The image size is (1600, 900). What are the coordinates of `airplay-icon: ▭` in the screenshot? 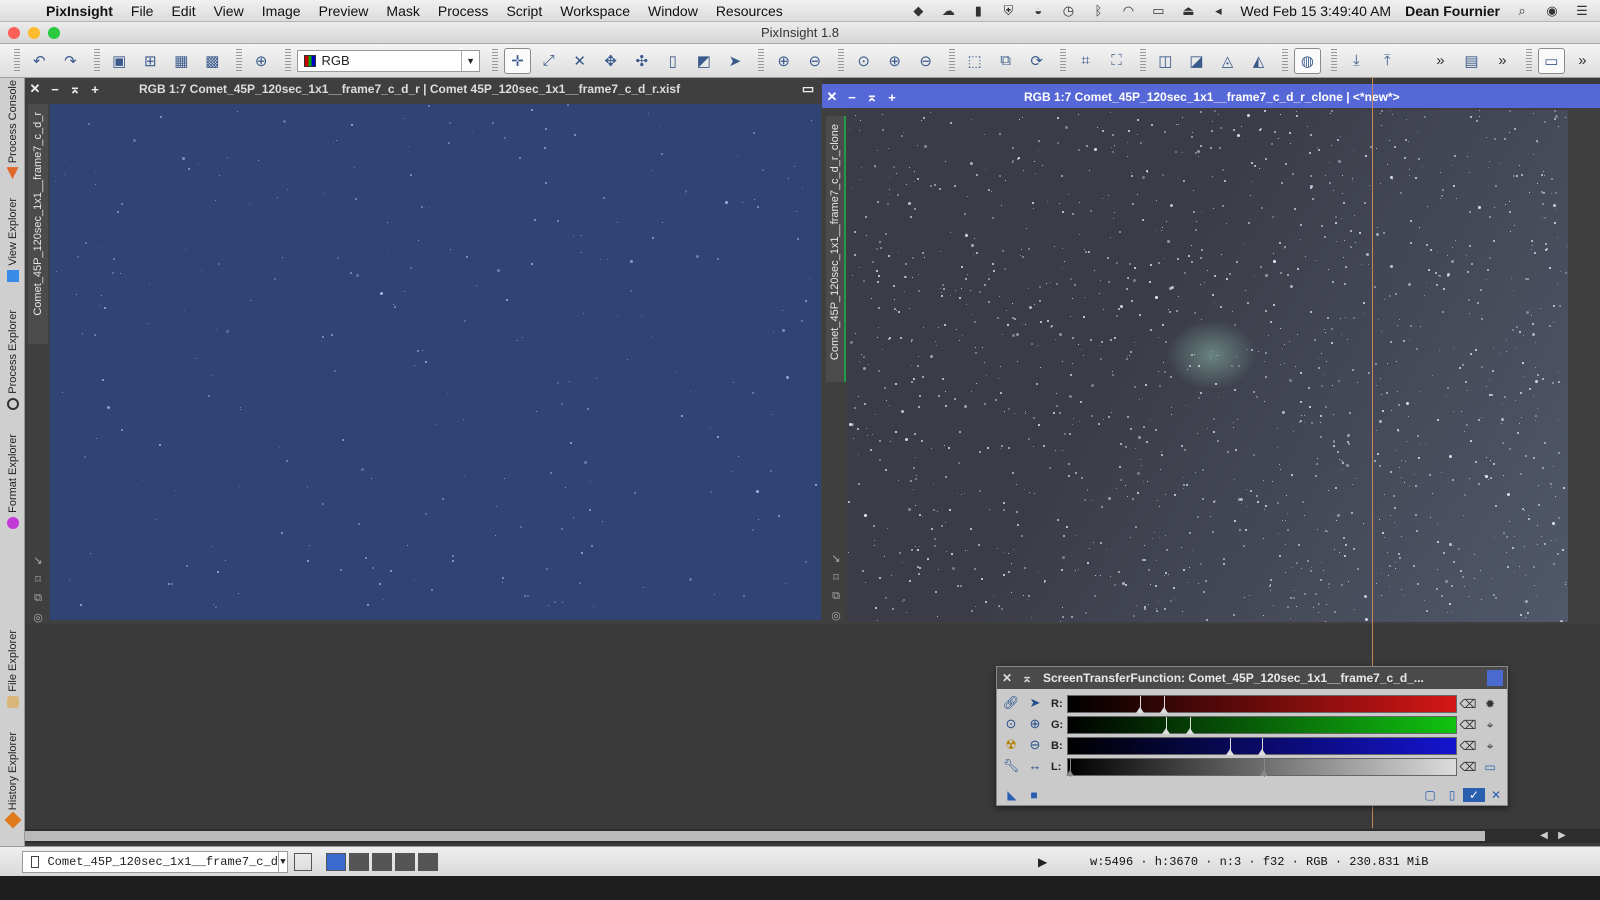 It's located at (1158, 11).